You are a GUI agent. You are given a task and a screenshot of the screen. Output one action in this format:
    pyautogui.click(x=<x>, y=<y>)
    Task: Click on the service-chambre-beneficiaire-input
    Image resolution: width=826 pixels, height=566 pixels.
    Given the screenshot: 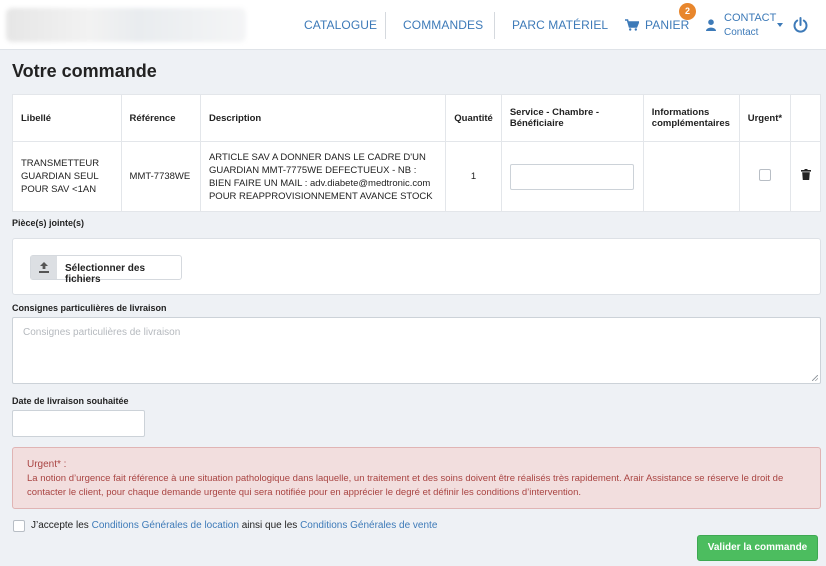 What is the action you would take?
    pyautogui.click(x=571, y=176)
    